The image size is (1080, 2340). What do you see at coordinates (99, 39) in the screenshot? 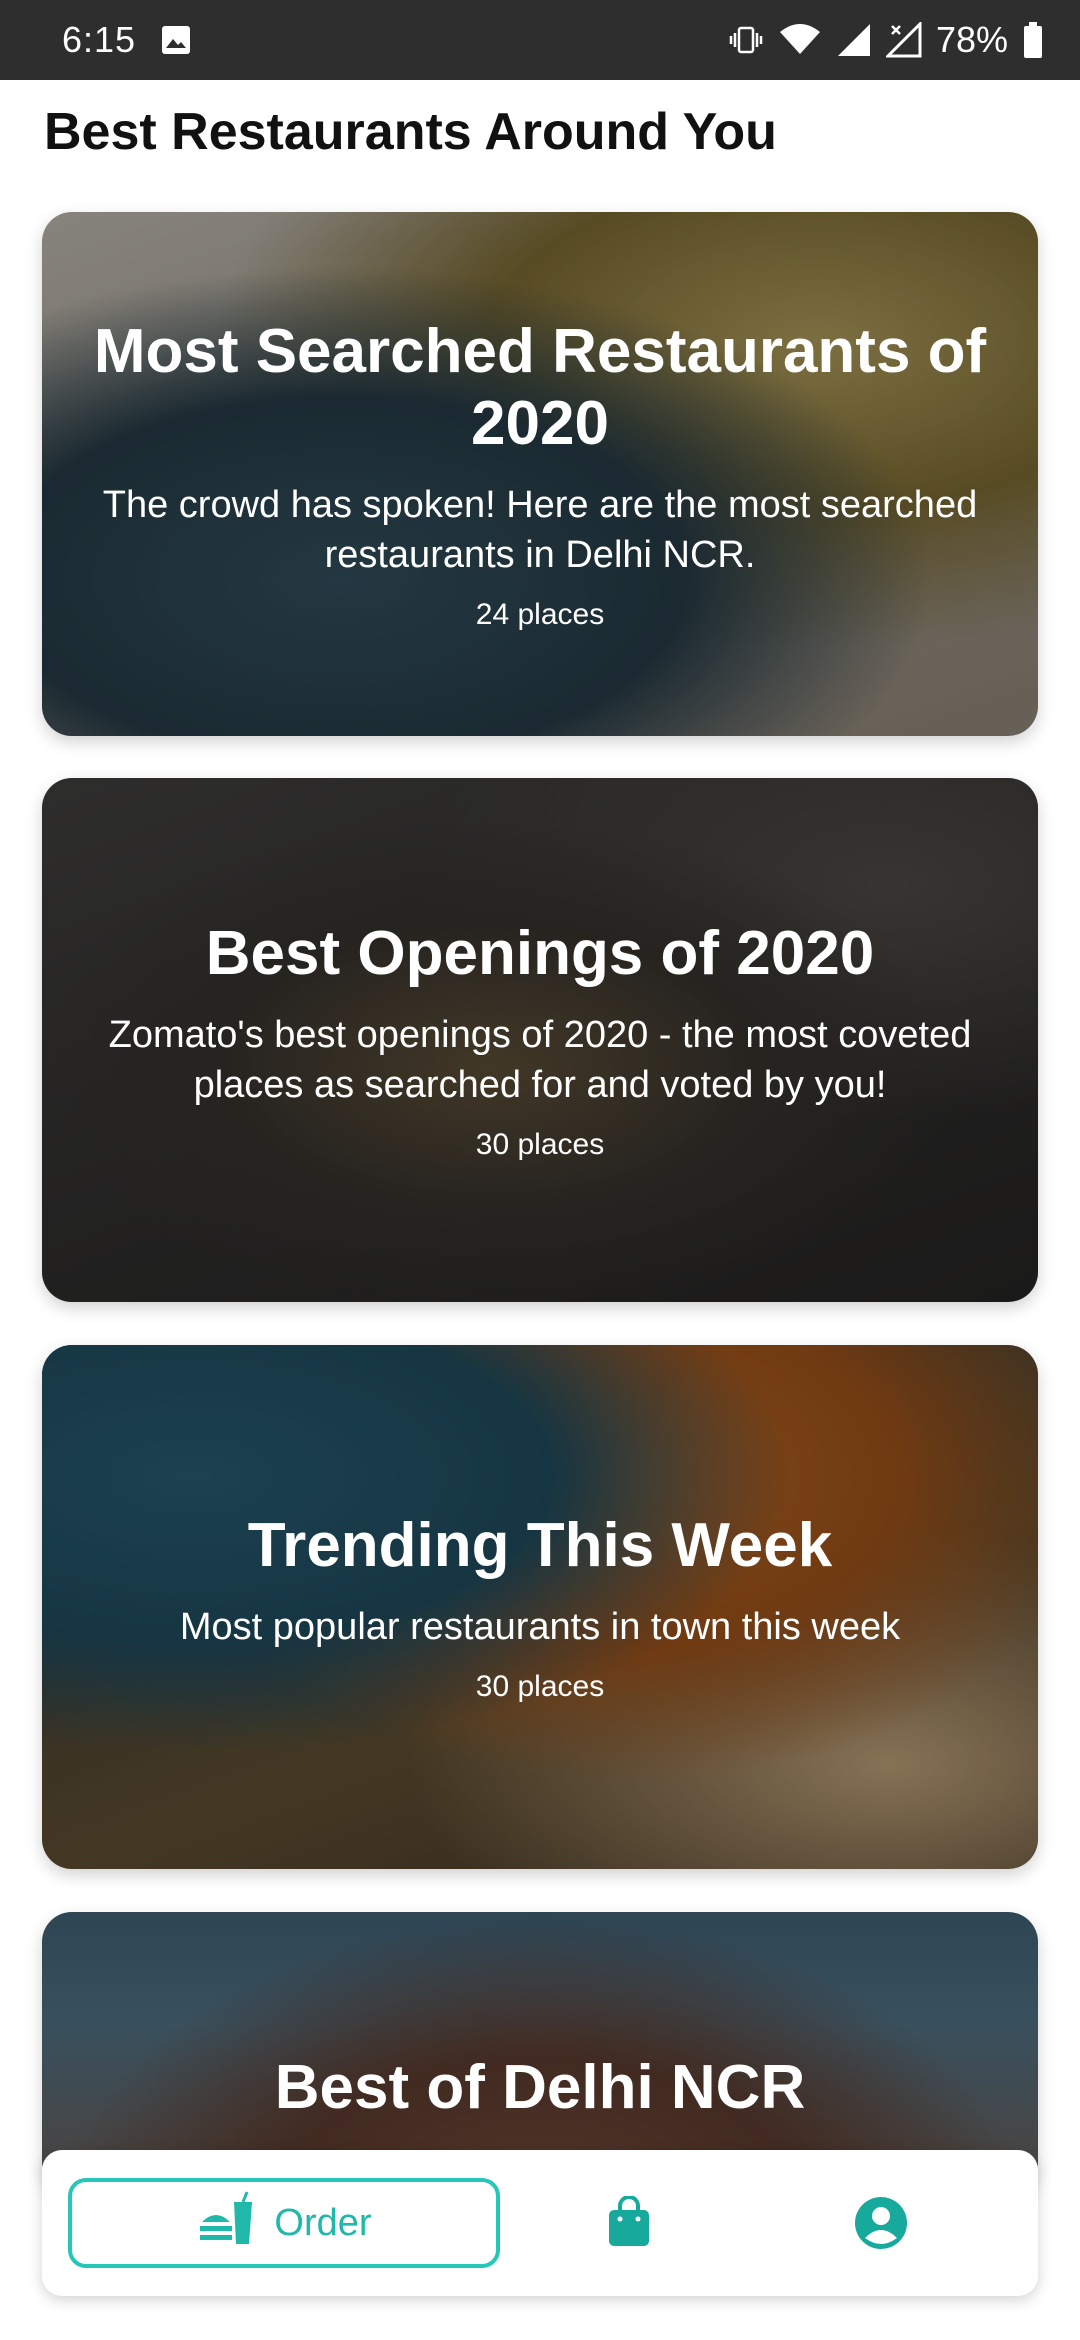
I see `status-time: 6:15` at bounding box center [99, 39].